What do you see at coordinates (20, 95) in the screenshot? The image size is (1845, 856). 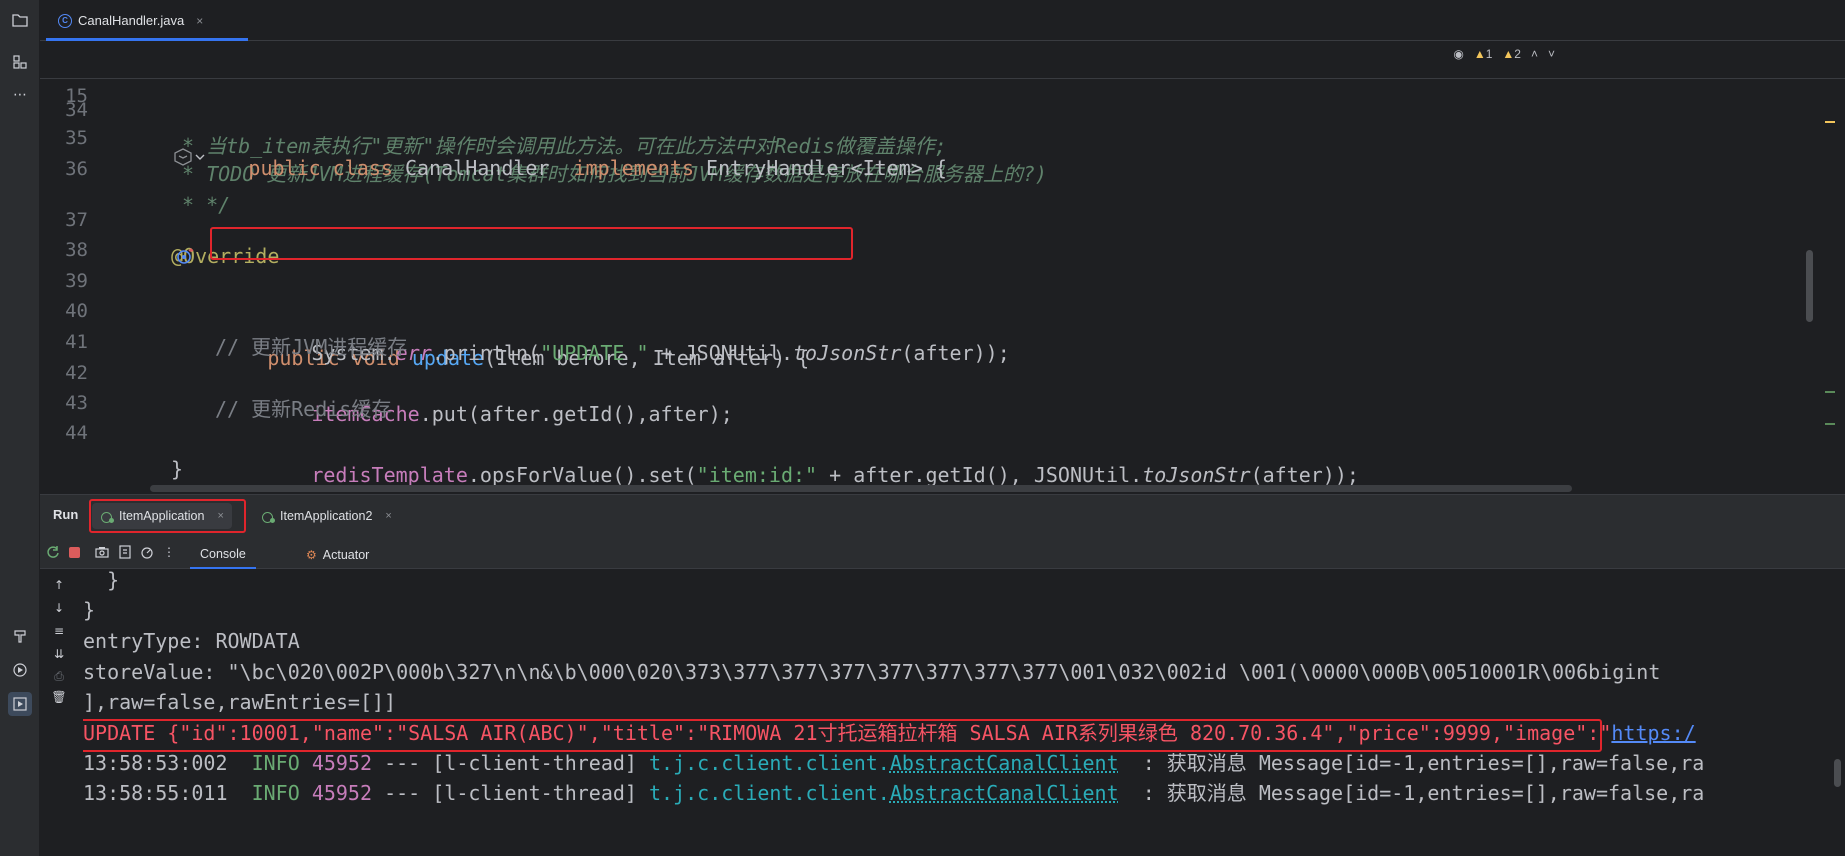 I see `more-icon: ⋯` at bounding box center [20, 95].